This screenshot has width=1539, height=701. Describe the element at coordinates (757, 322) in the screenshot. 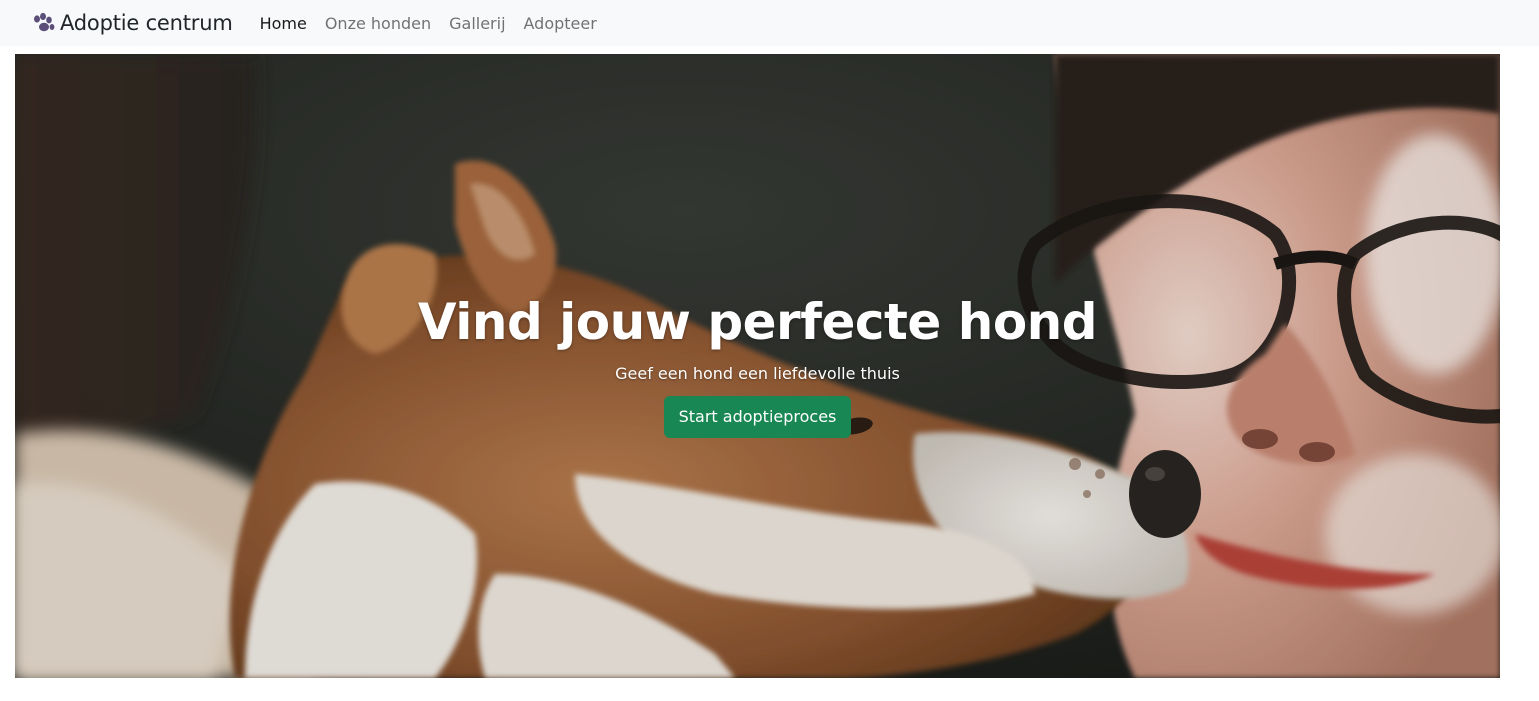

I see `hero-title: Vind jouw perfecte hond` at that location.